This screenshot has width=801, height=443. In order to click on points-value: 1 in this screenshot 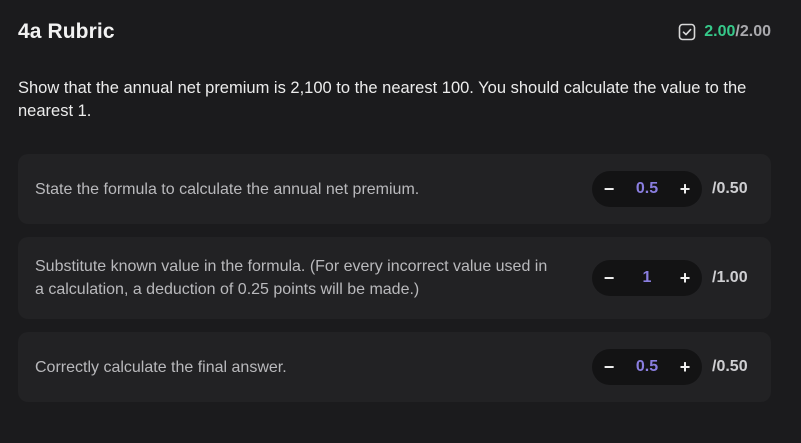, I will do `click(647, 278)`.